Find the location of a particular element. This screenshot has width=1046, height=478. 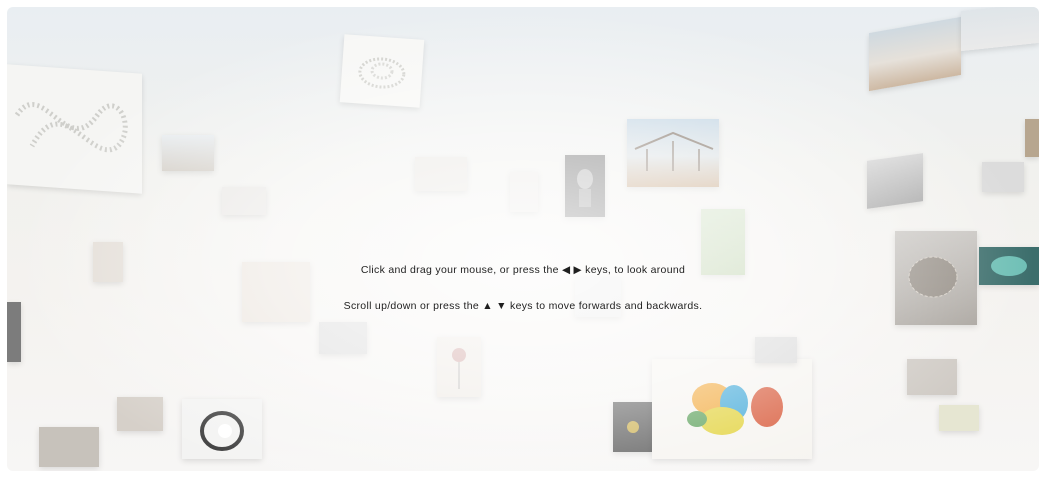

pearl-spiral-artwork is located at coordinates (382, 71).